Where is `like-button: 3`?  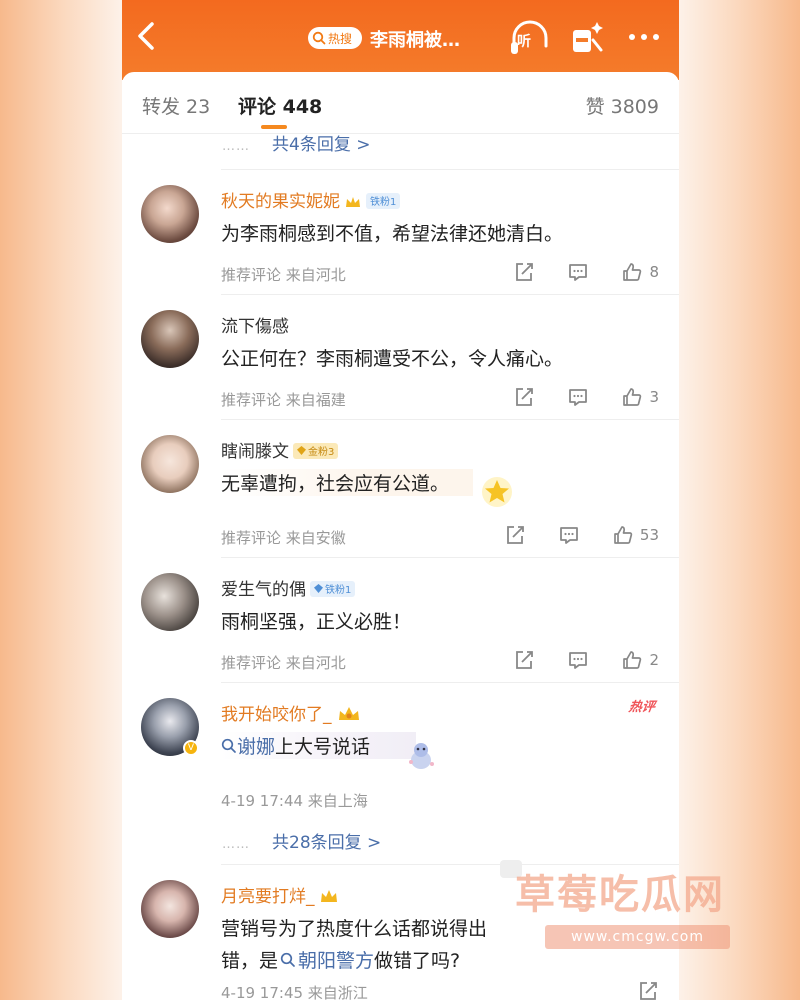
like-button: 3 is located at coordinates (640, 397).